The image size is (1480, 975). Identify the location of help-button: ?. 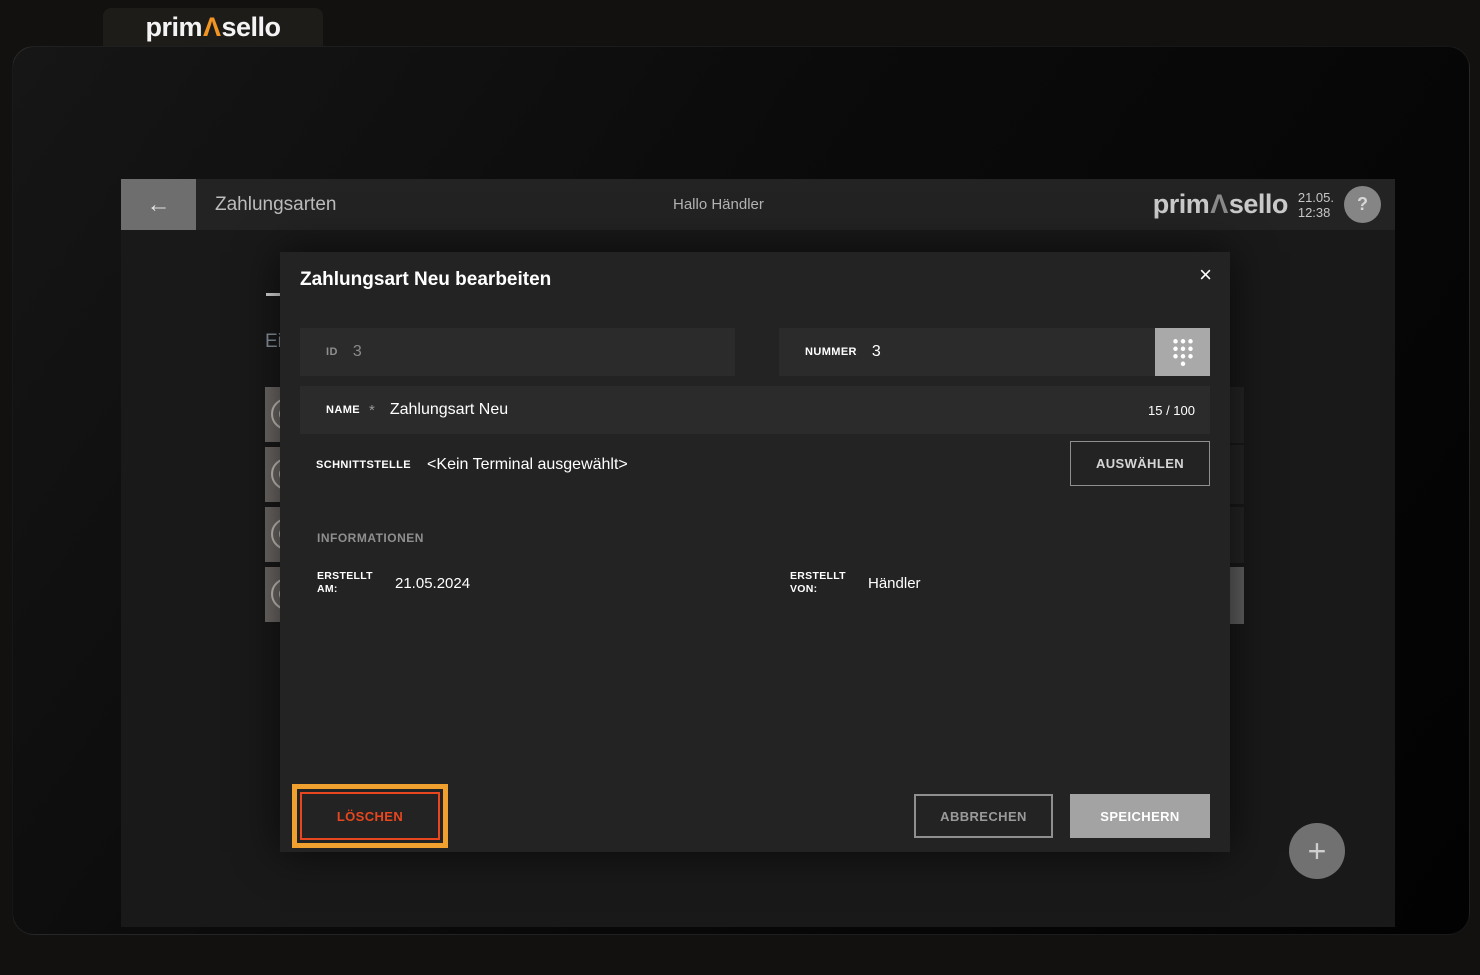
(1362, 204).